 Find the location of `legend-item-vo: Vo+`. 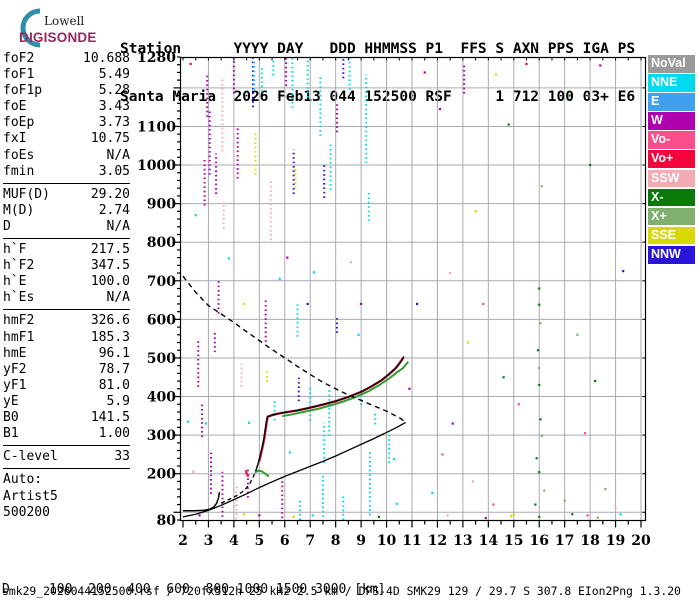

legend-item-vo: Vo+ is located at coordinates (671, 159).